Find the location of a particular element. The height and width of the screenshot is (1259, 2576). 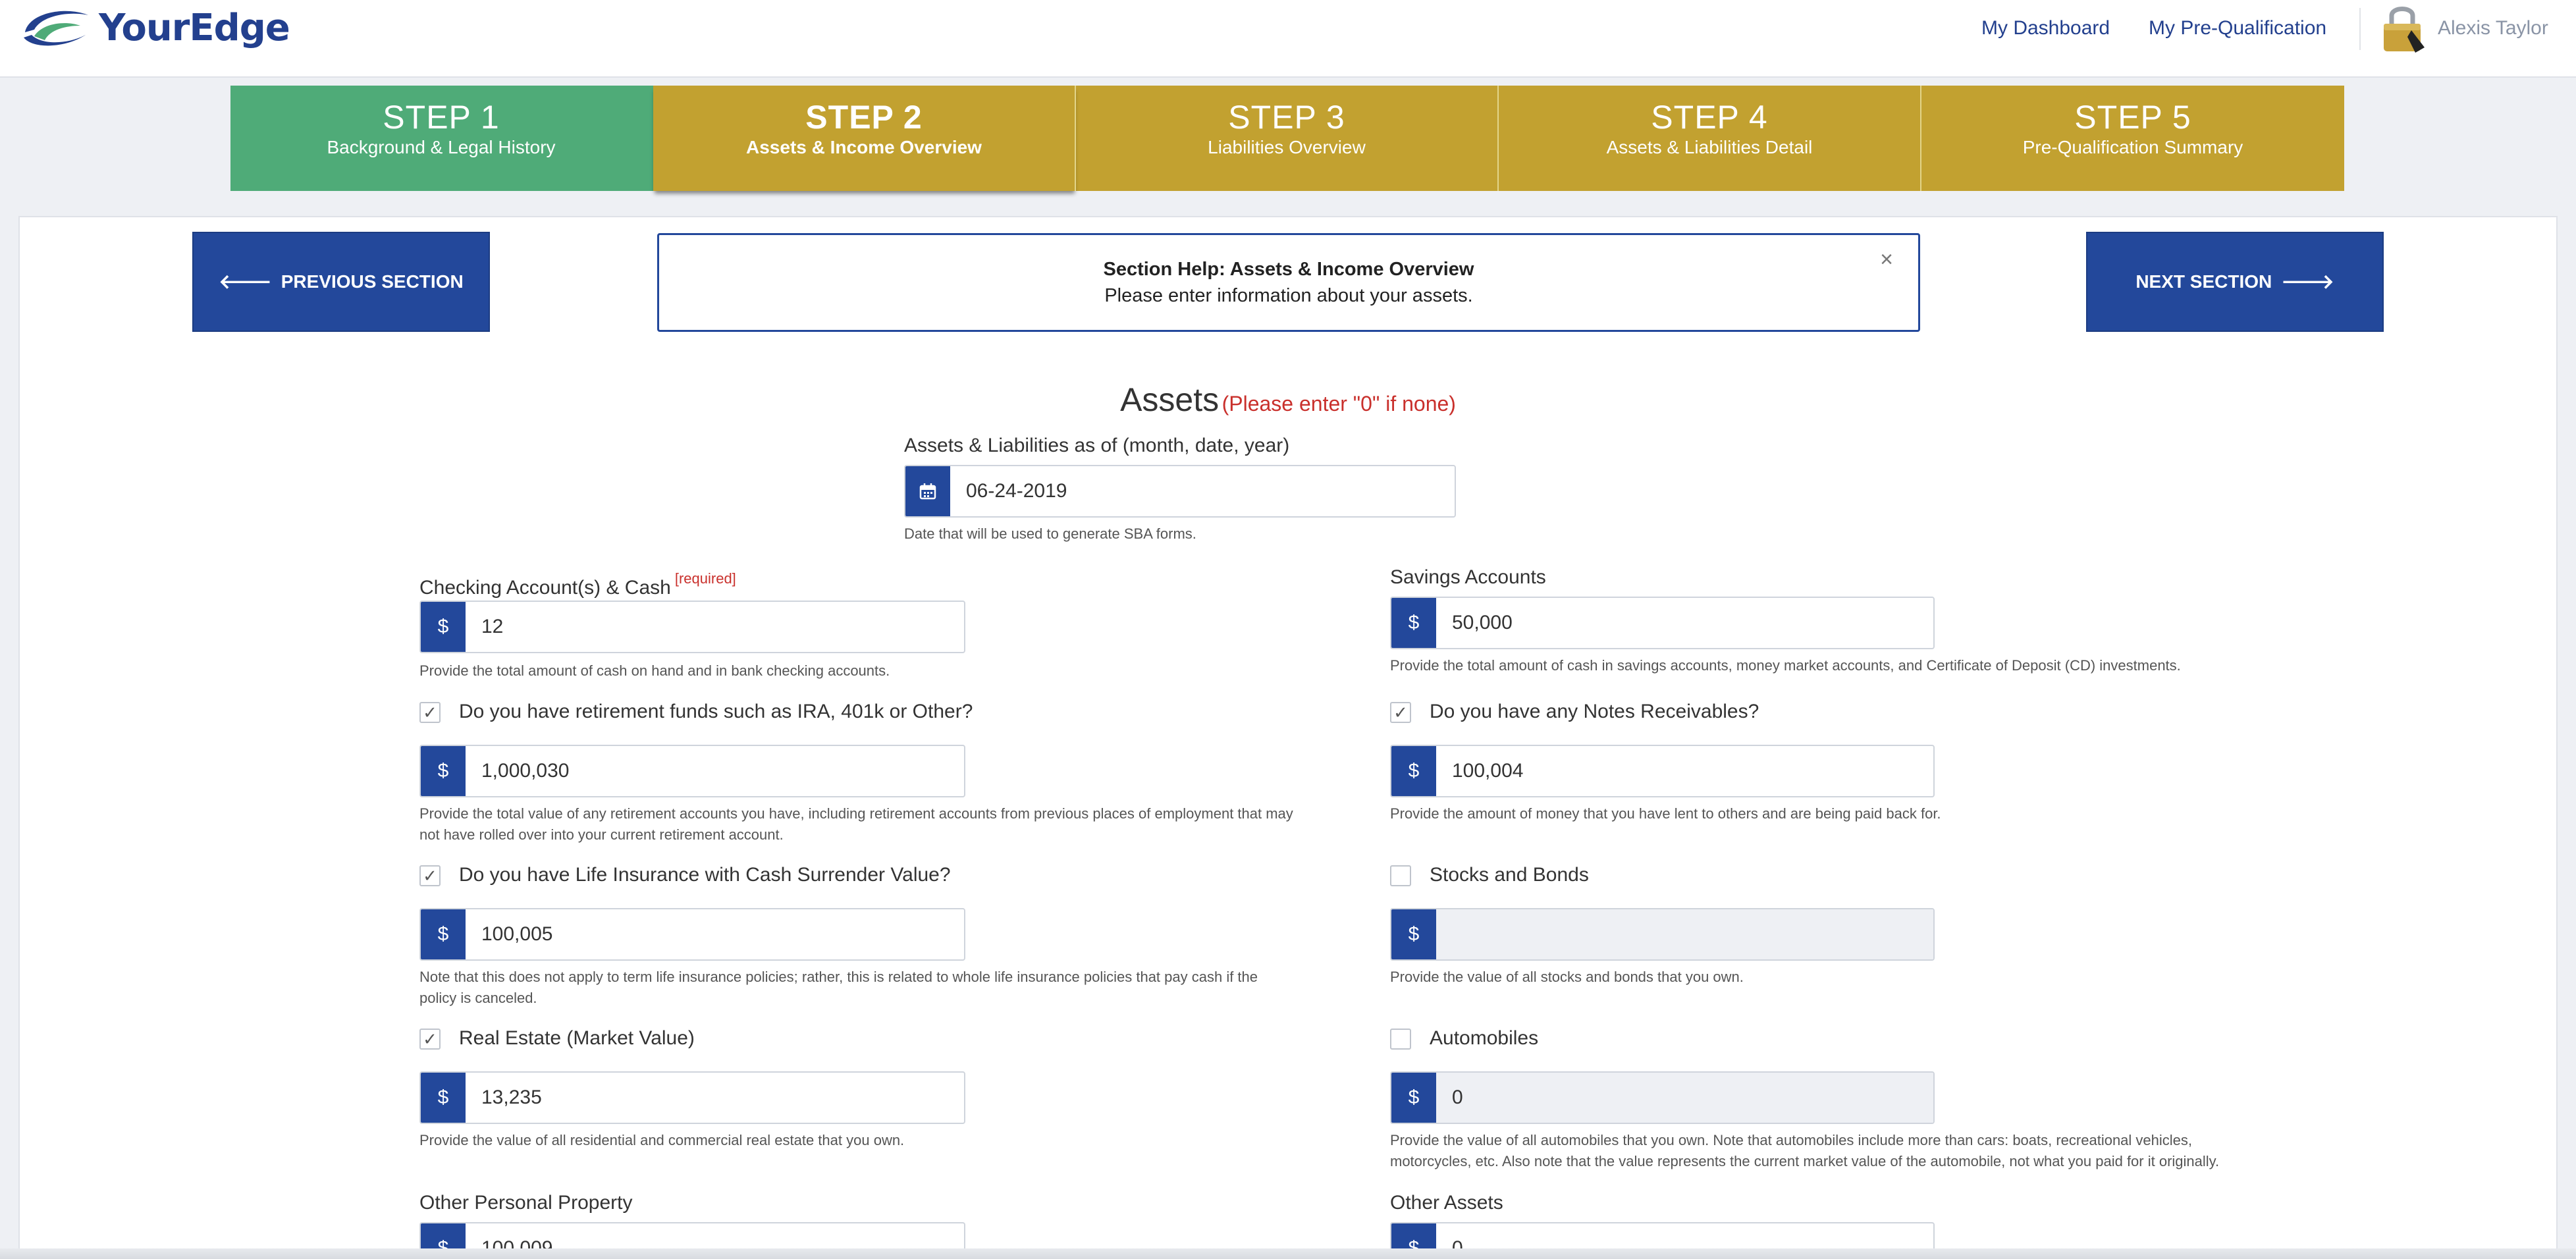

user-name: Alexis Taylor is located at coordinates (2493, 28).